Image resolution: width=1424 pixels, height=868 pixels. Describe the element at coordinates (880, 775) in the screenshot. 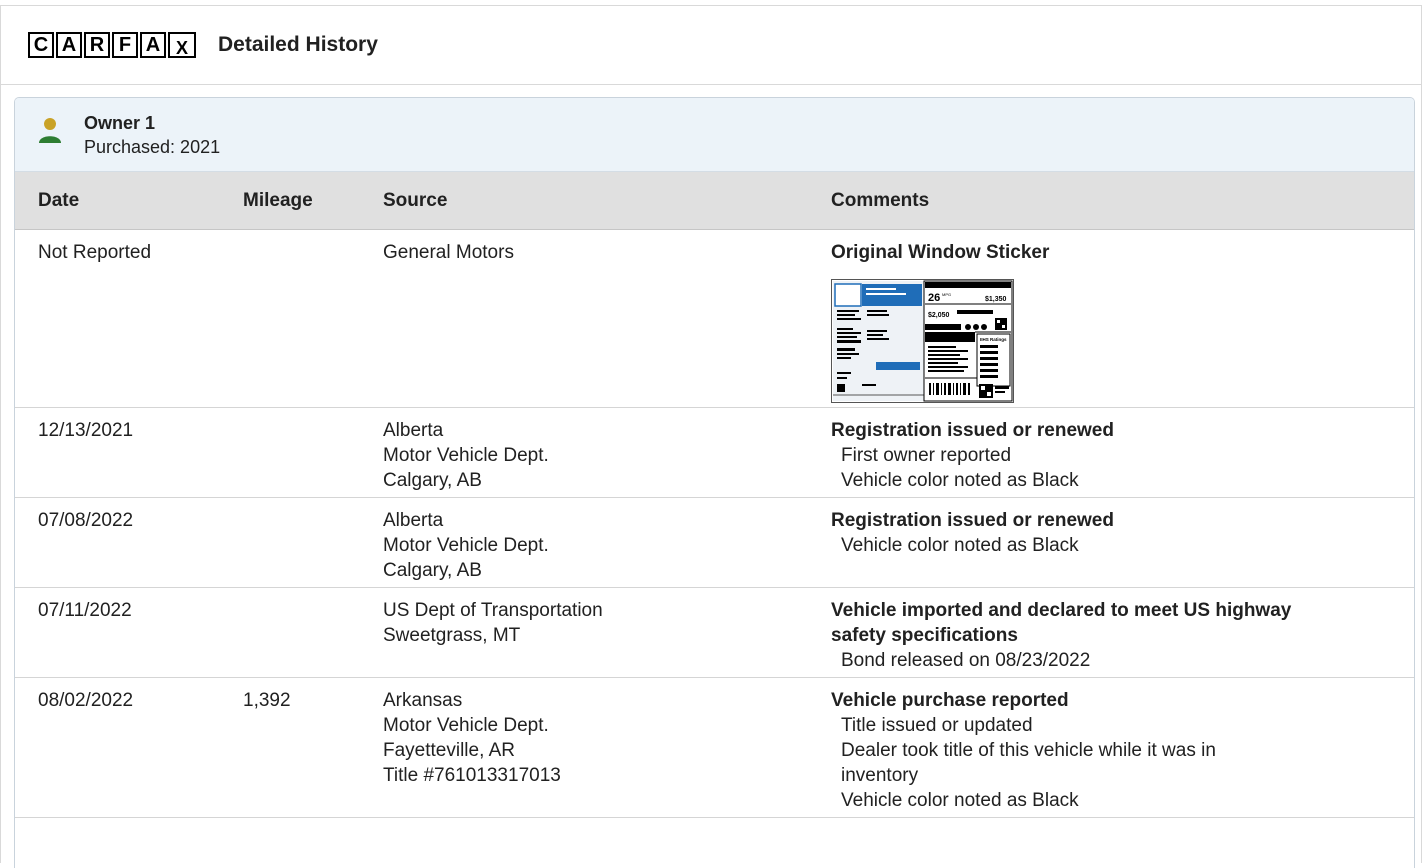

I see `comment-detail: inventory` at that location.